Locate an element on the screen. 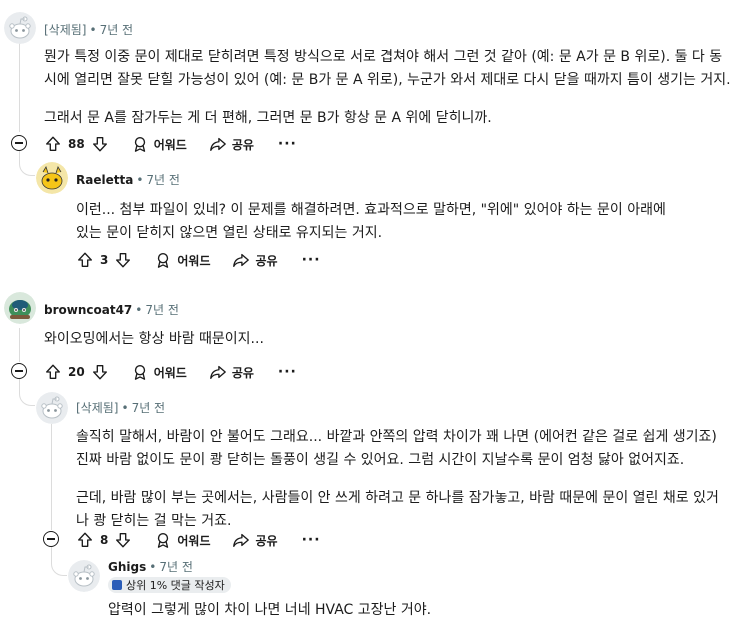  vote-count: 3 is located at coordinates (104, 260).